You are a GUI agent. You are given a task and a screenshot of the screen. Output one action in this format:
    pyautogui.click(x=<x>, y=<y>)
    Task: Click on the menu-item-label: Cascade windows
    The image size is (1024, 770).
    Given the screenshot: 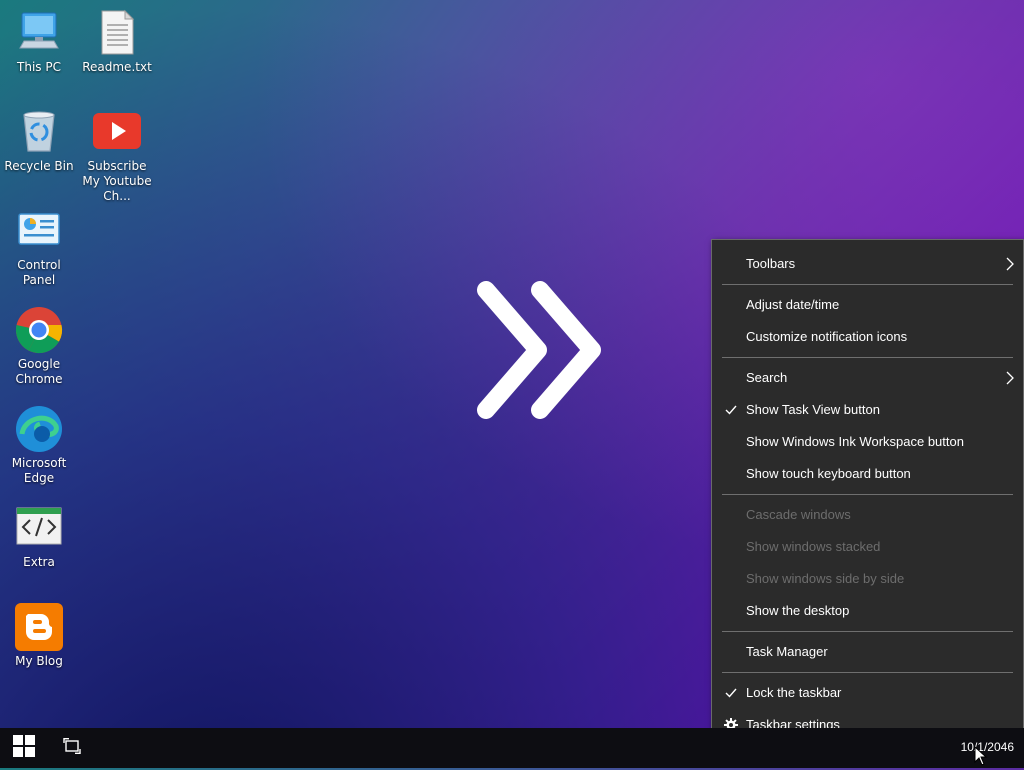 What is the action you would take?
    pyautogui.click(x=798, y=514)
    